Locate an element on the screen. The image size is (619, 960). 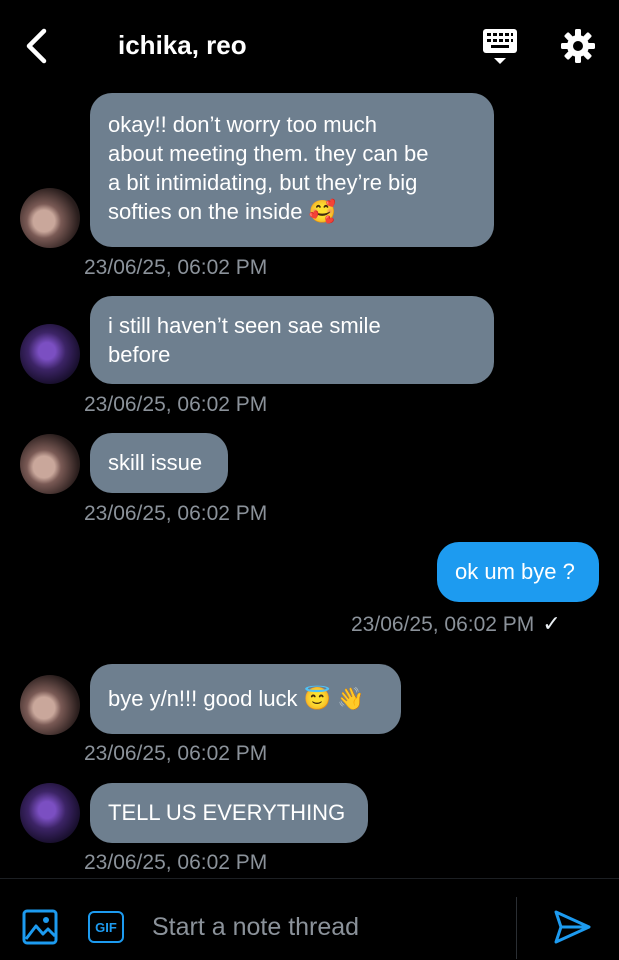
divider is located at coordinates (516, 928).